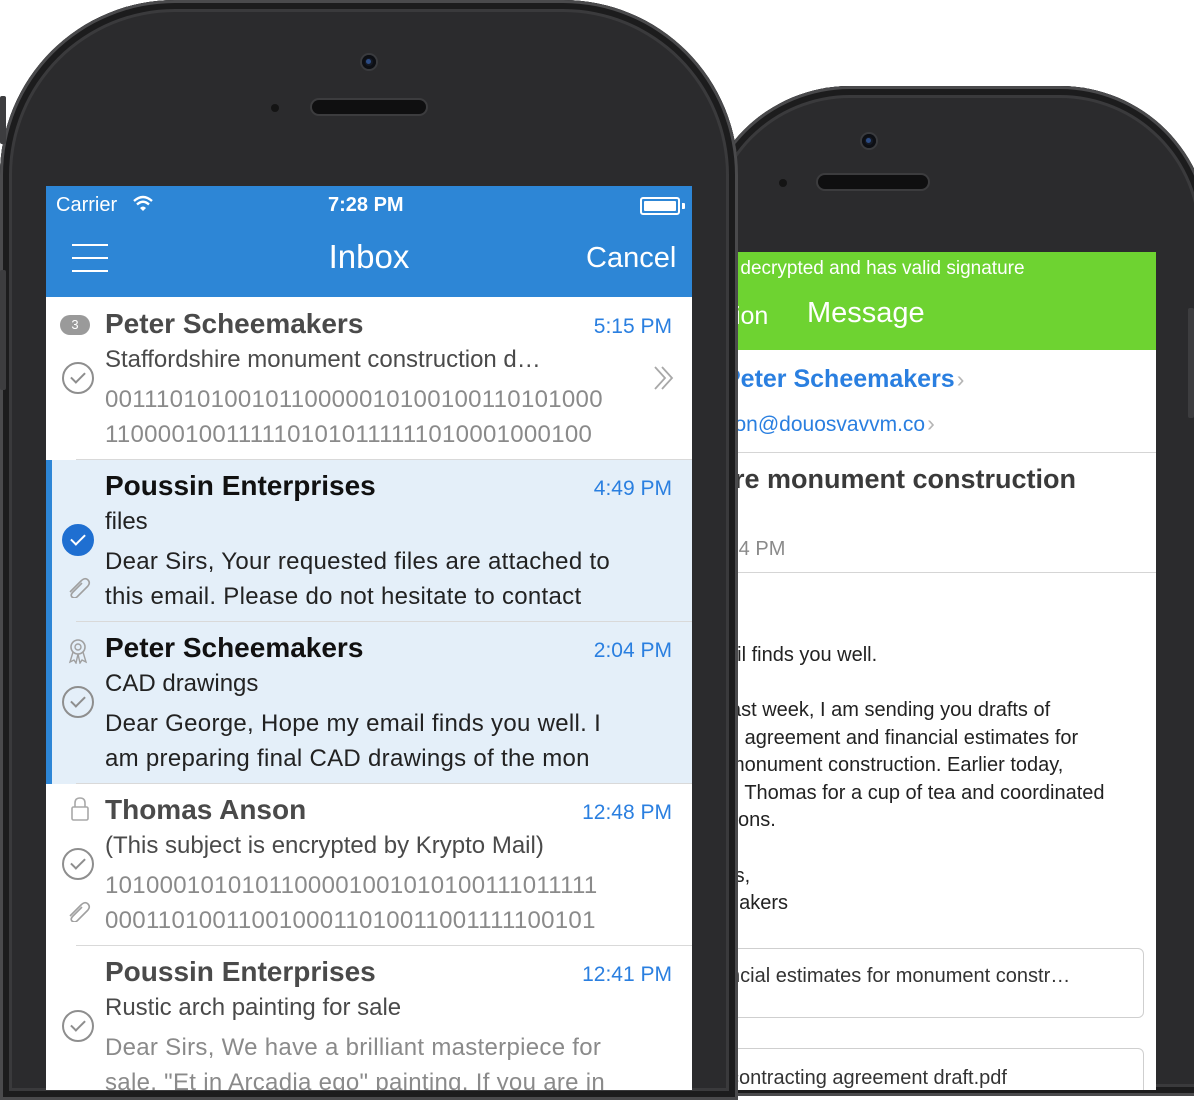 The width and height of the screenshot is (1194, 1100). What do you see at coordinates (80, 809) in the screenshot?
I see `lock-icon` at bounding box center [80, 809].